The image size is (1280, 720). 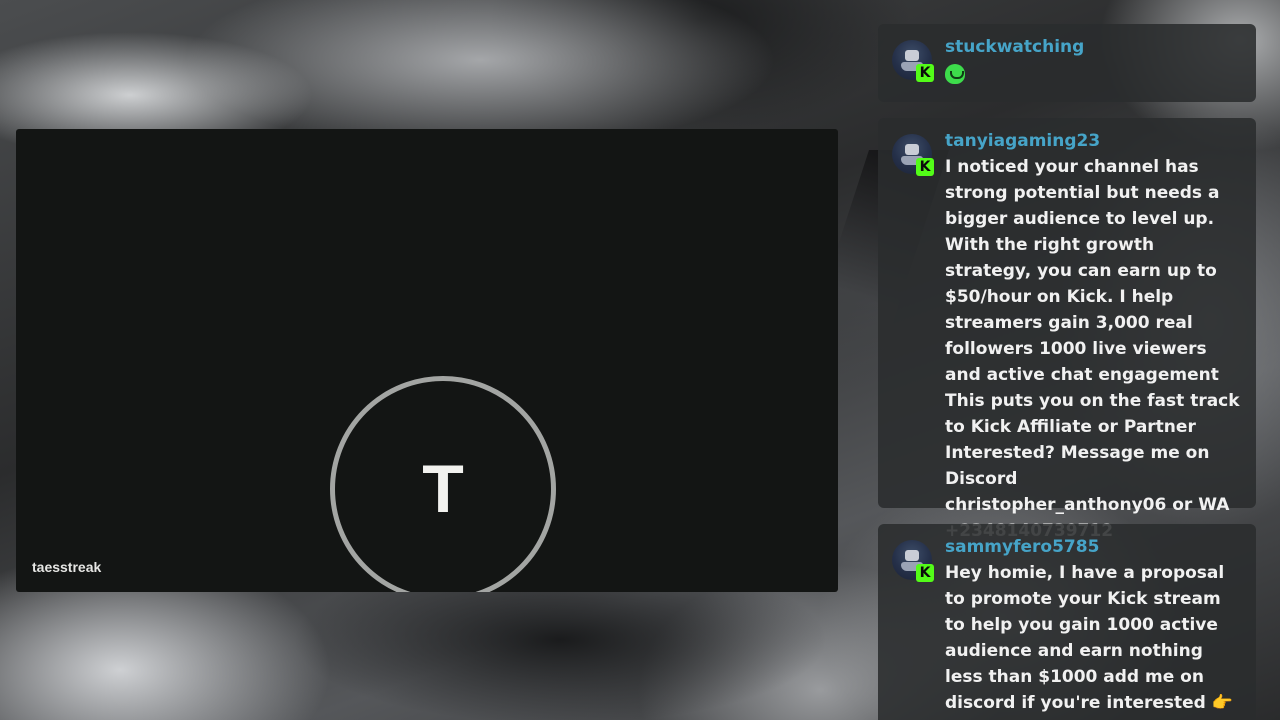 I want to click on channel-name-label: taesstreak, so click(x=66, y=567).